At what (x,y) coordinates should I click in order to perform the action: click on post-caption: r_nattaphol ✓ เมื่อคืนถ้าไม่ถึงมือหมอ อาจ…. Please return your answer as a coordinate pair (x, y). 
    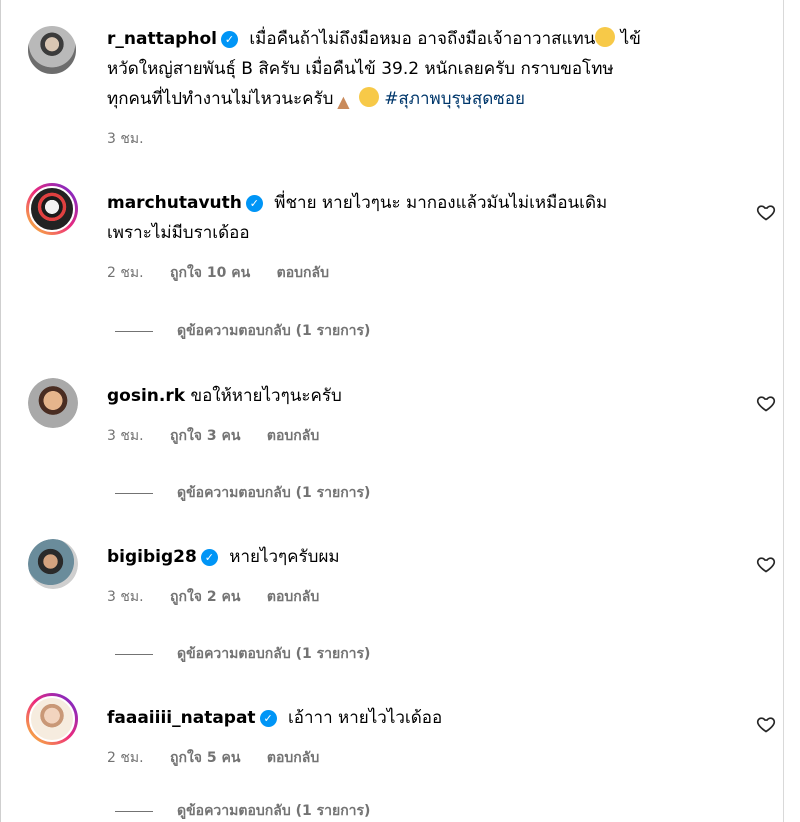
    Looking at the image, I should click on (437, 87).